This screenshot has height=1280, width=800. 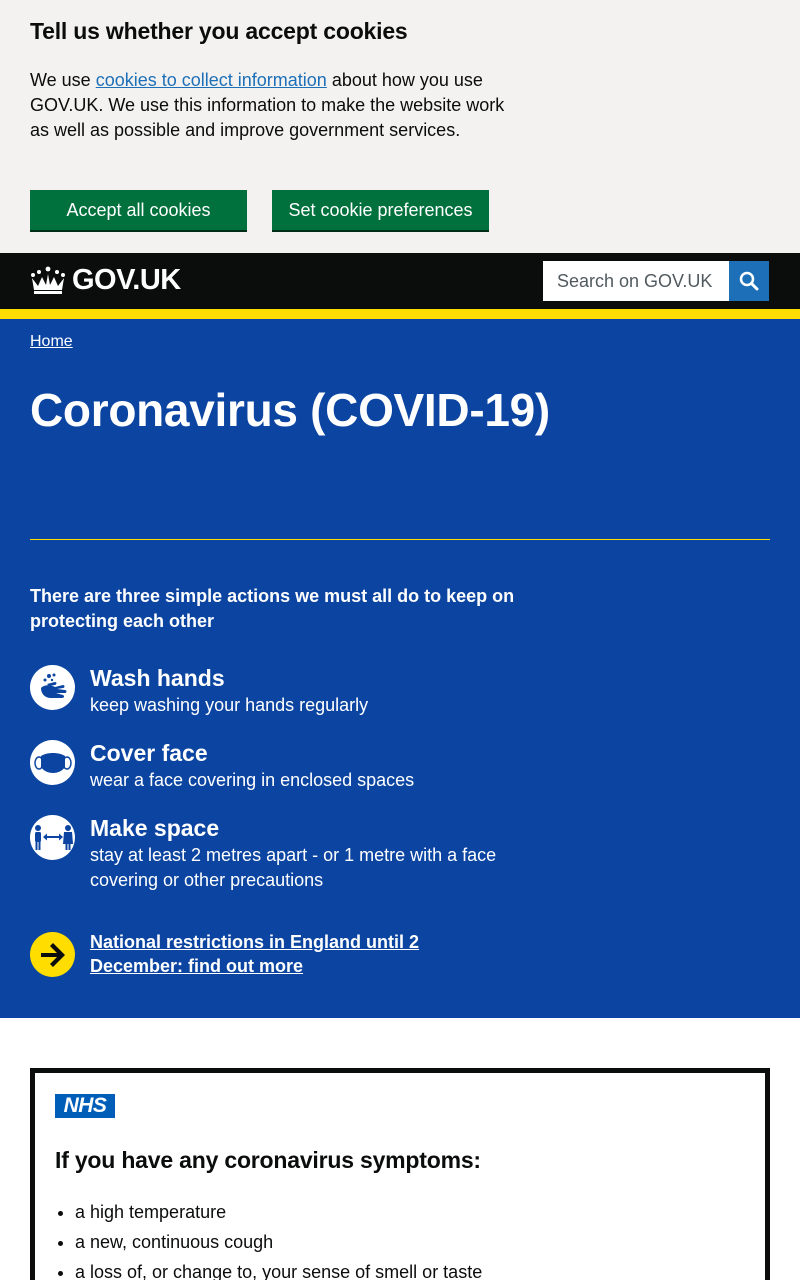 I want to click on search-button, so click(x=749, y=281).